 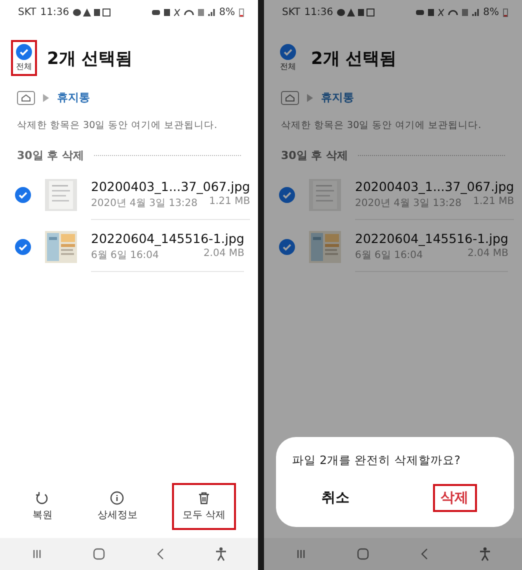 What do you see at coordinates (204, 506) in the screenshot?
I see `action-button: 모두 삭제` at bounding box center [204, 506].